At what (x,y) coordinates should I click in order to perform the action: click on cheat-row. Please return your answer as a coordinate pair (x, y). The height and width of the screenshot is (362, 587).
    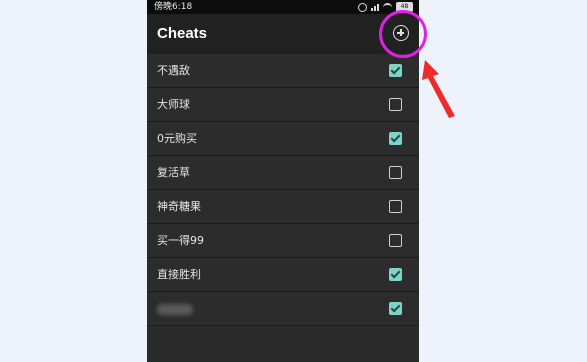
    Looking at the image, I should click on (283, 309).